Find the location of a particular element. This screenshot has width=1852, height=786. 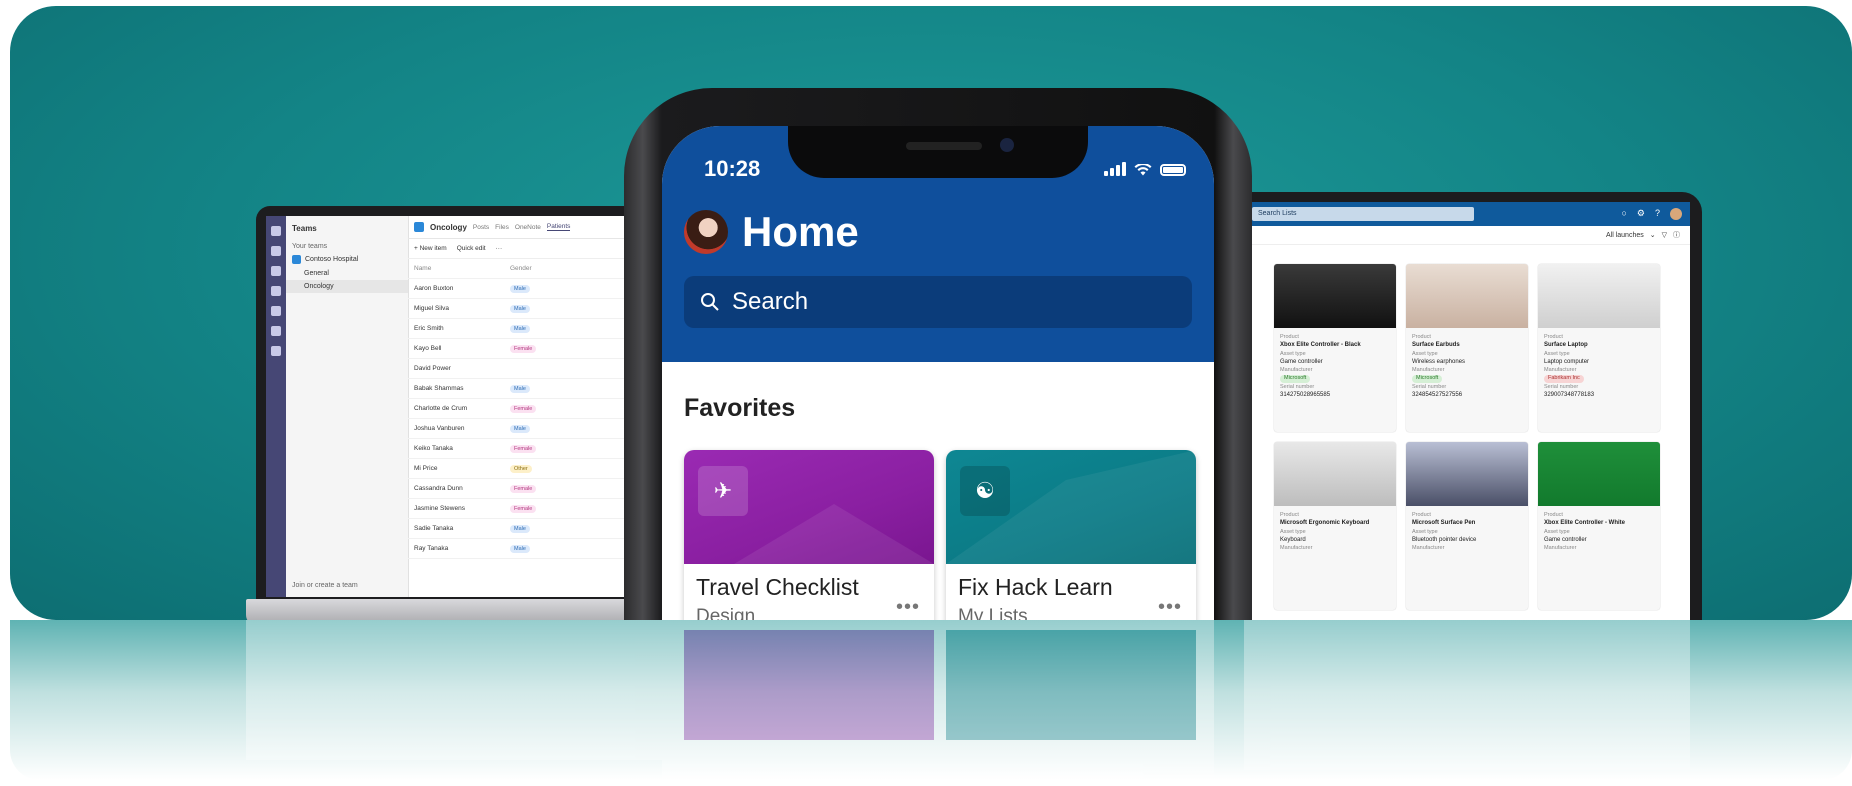

home-title-row: Home is located at coordinates (771, 232).